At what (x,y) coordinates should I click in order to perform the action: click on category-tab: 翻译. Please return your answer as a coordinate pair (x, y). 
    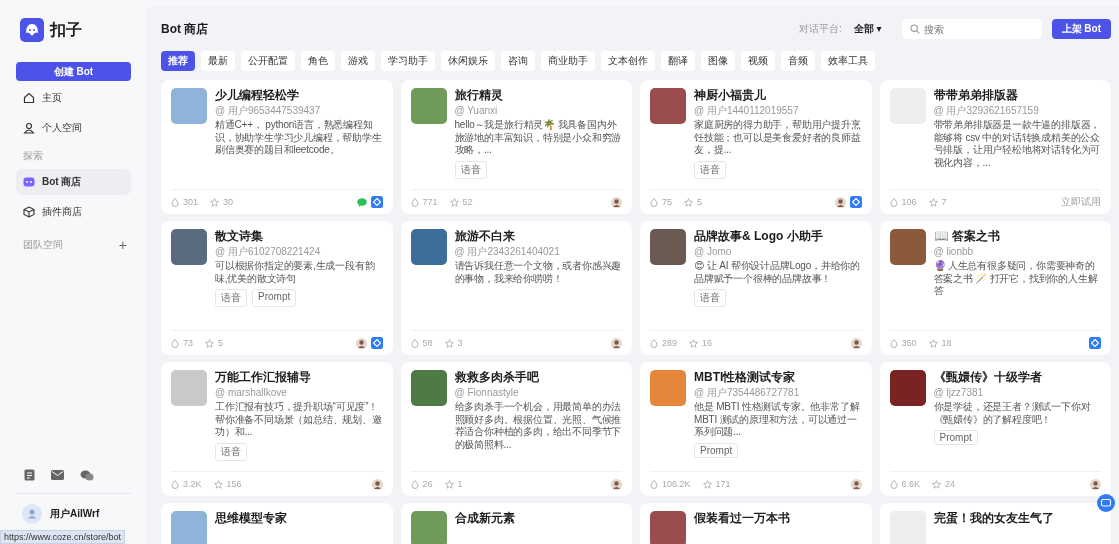
    Looking at the image, I should click on (678, 61).